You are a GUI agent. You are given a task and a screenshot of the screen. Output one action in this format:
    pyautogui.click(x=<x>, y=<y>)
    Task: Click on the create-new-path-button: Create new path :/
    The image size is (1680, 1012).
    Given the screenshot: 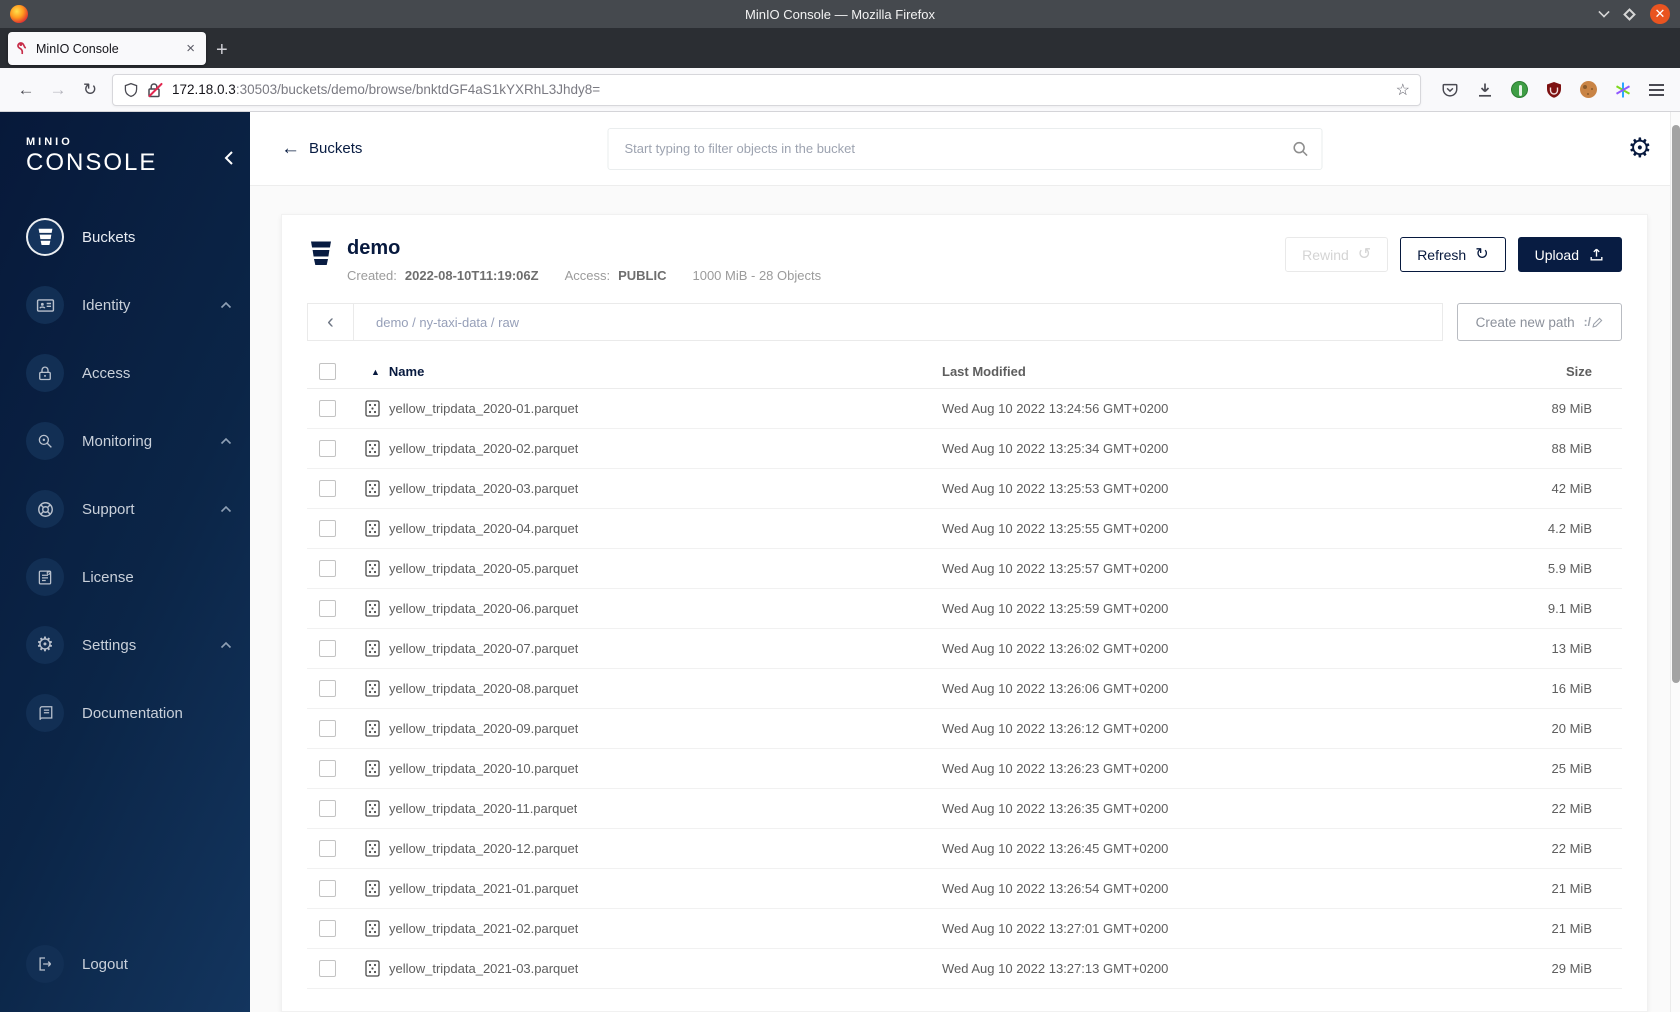 What is the action you would take?
    pyautogui.click(x=1539, y=322)
    